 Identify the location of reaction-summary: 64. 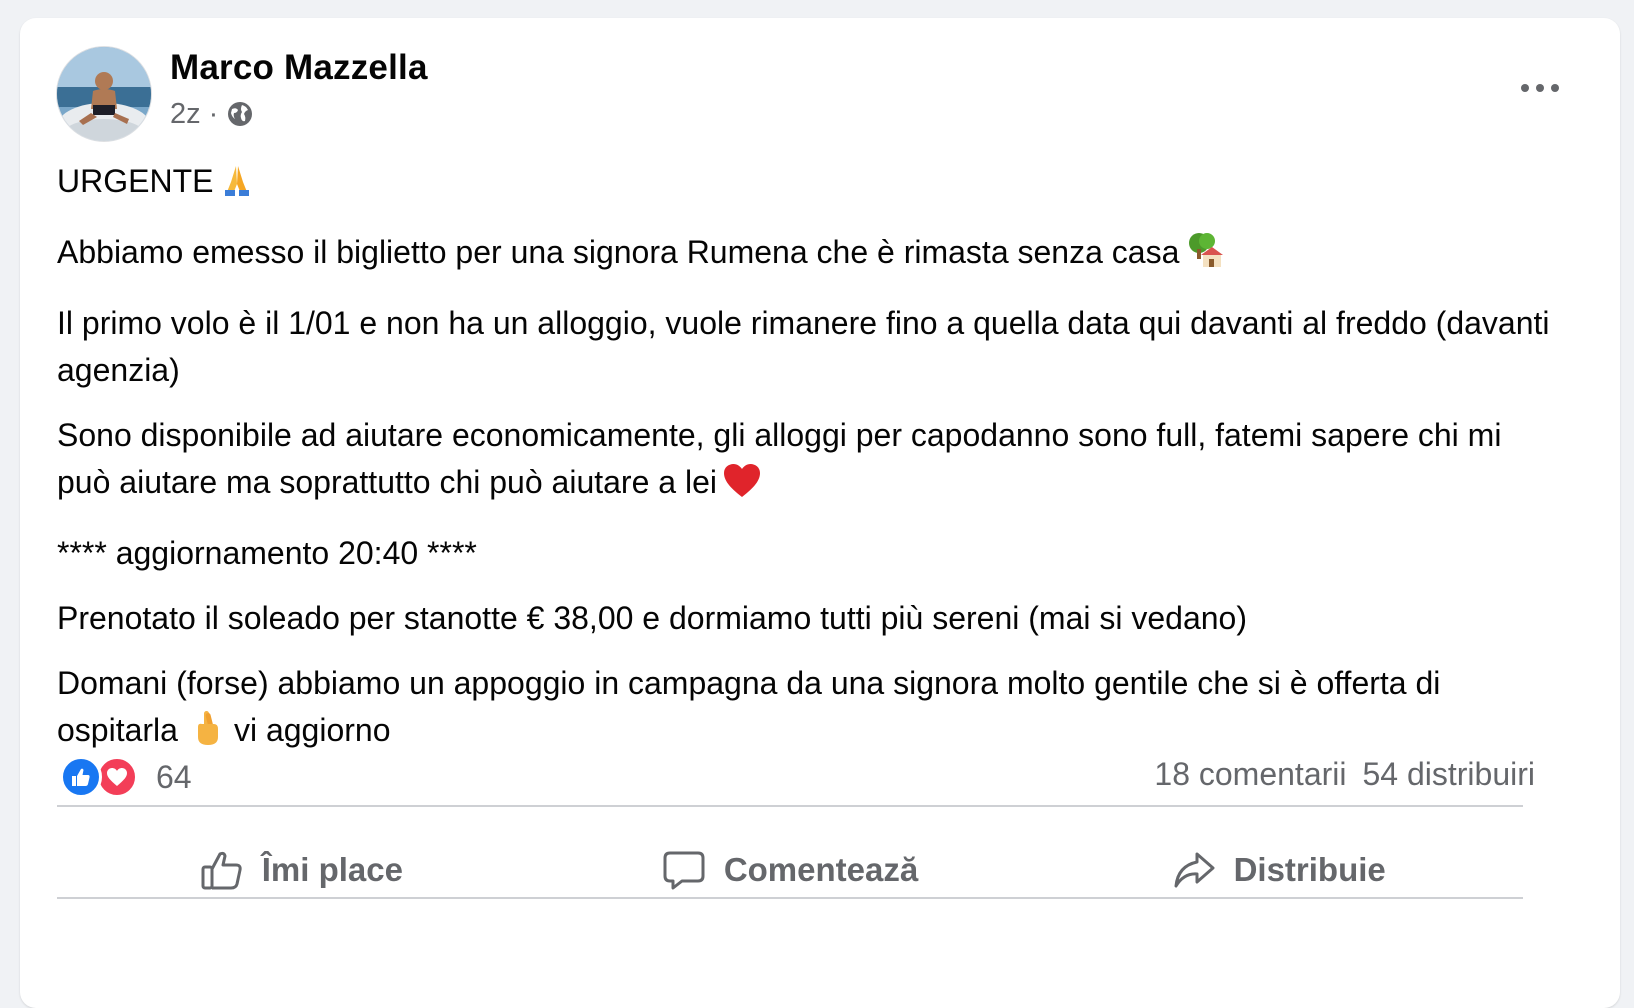
(126, 777).